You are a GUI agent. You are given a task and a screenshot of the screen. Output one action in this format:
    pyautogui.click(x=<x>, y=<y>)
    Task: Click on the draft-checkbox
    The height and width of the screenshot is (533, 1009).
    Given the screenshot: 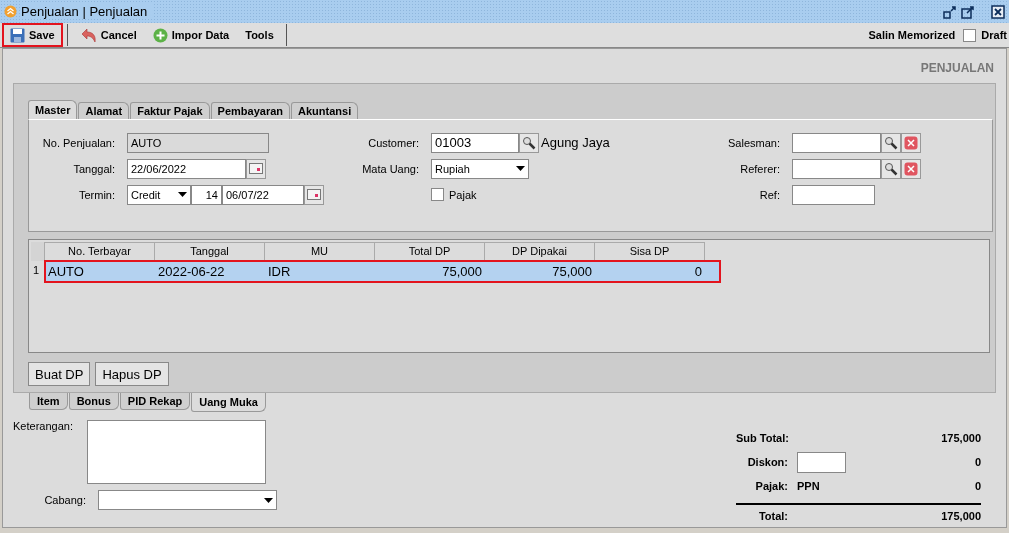 What is the action you would take?
    pyautogui.click(x=970, y=35)
    